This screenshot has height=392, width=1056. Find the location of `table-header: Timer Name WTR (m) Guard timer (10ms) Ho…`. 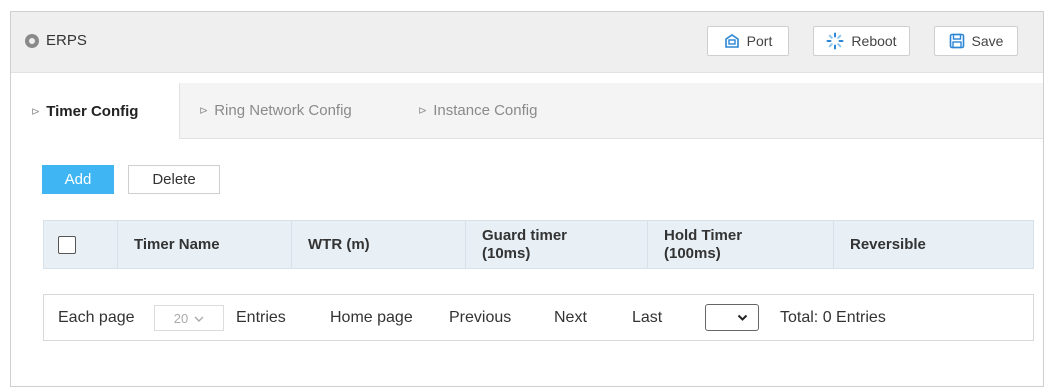

table-header: Timer Name WTR (m) Guard timer (10ms) Ho… is located at coordinates (538, 244).